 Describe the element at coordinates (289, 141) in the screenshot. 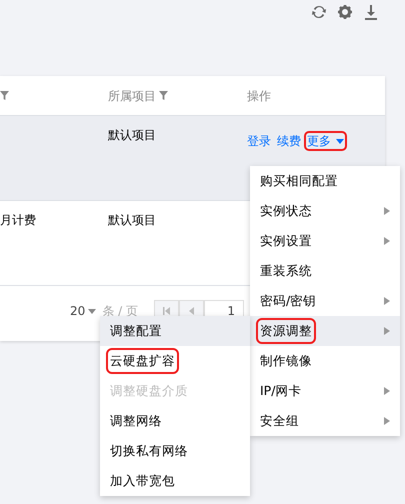

I see `action-link: 续费` at that location.